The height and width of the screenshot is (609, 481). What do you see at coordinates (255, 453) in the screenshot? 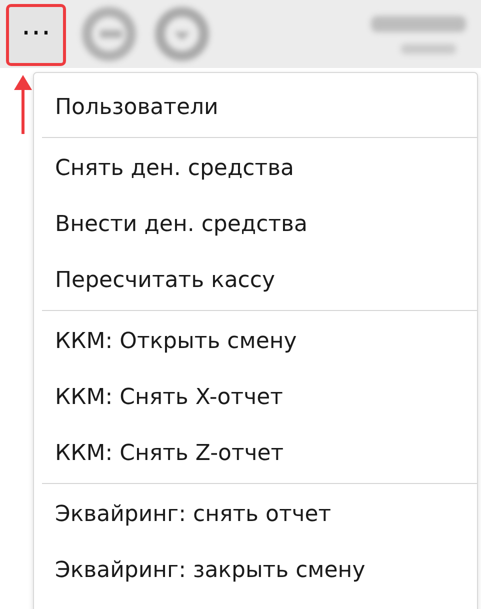
I see `menu-item: ККМ: Снять Z-отчет` at bounding box center [255, 453].